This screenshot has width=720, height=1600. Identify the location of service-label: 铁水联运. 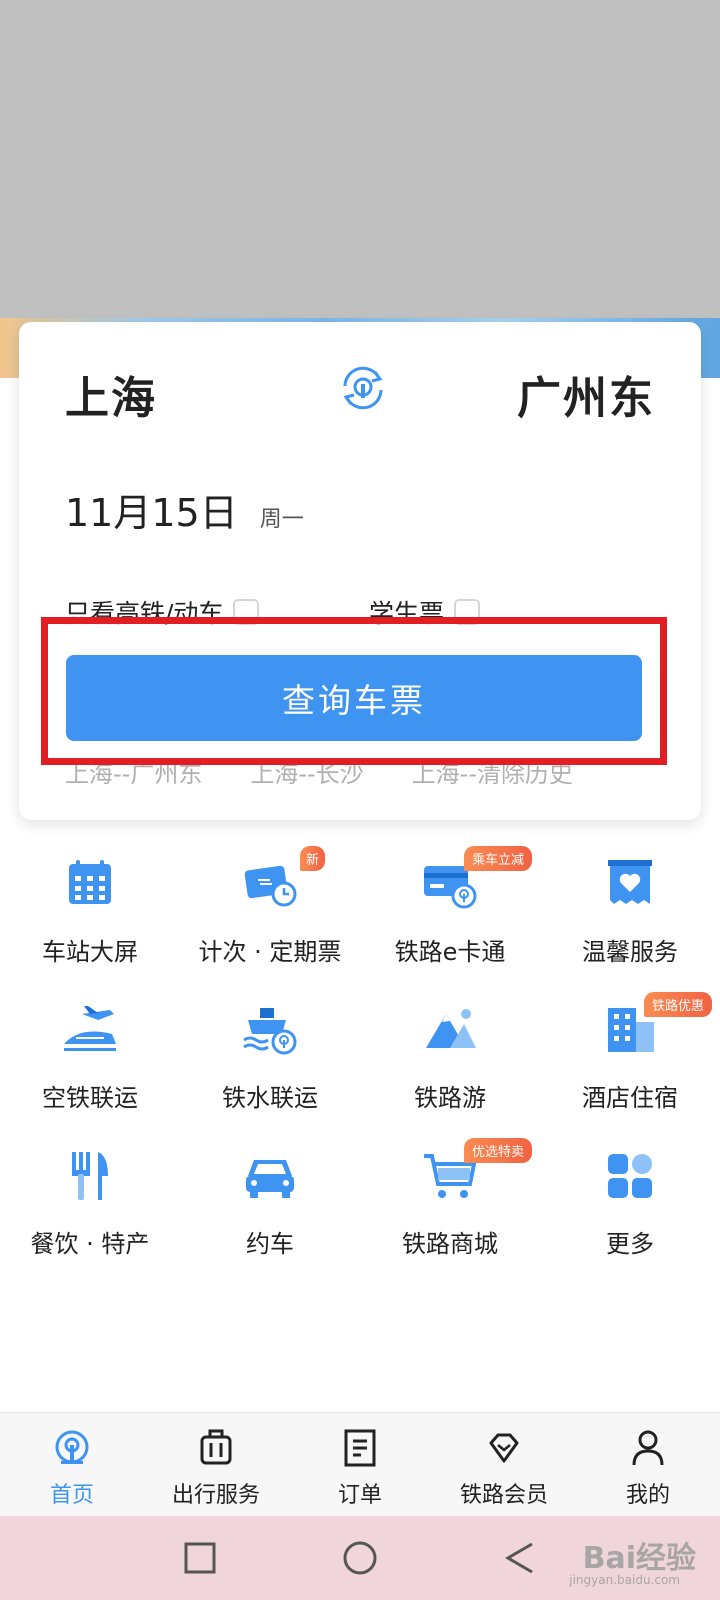
(270, 1098).